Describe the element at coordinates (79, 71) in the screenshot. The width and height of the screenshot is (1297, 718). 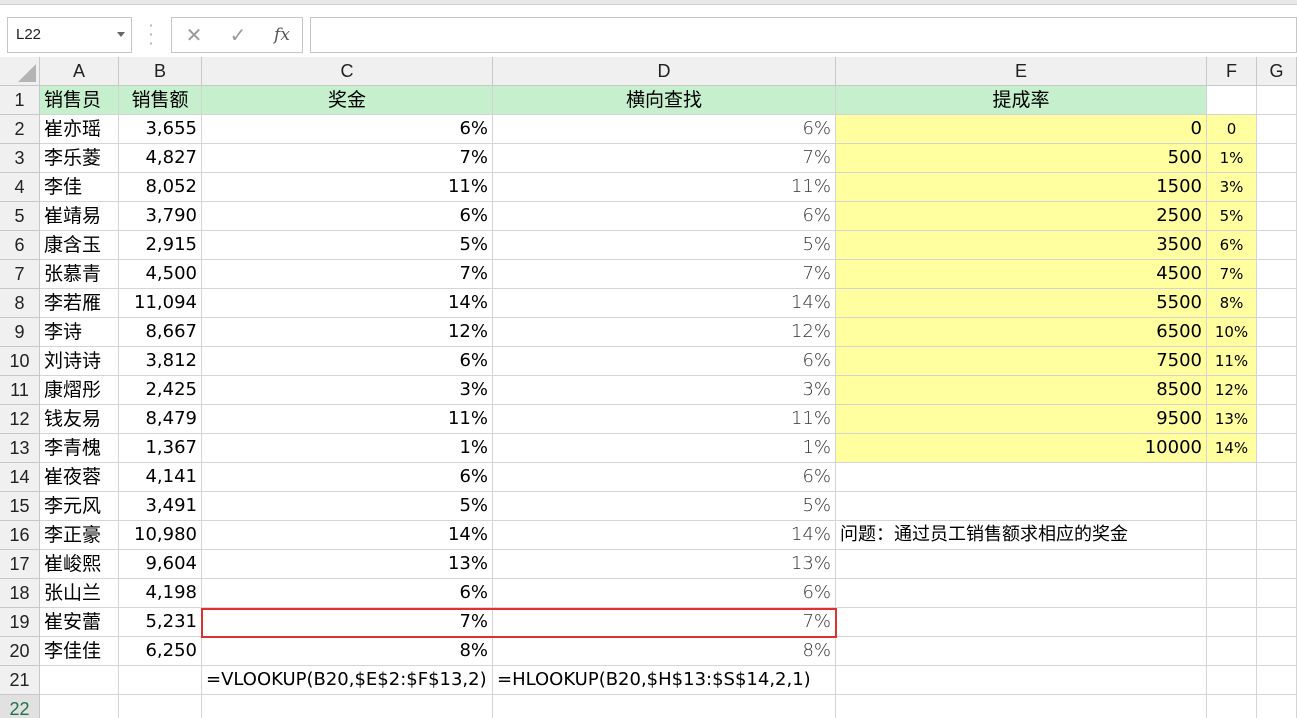
I see `column-header-a: A` at that location.